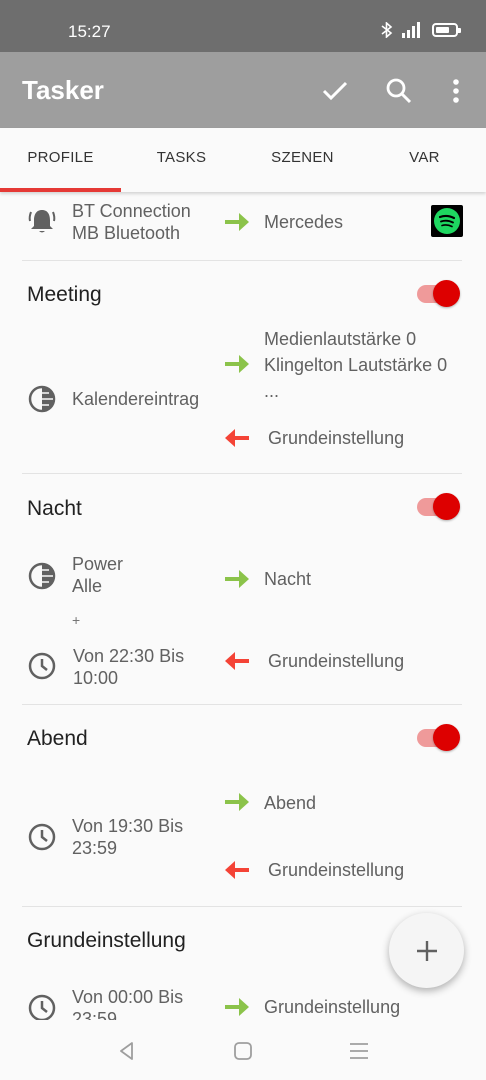 This screenshot has width=486, height=1080. I want to click on grund-context-line2: 23:59, so click(95, 1014).